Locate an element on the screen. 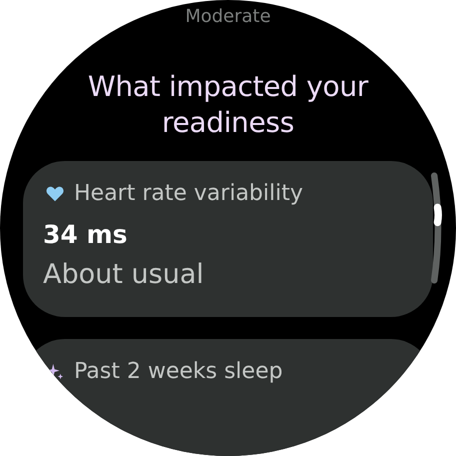  metric-label: Heart rate variability is located at coordinates (188, 193).